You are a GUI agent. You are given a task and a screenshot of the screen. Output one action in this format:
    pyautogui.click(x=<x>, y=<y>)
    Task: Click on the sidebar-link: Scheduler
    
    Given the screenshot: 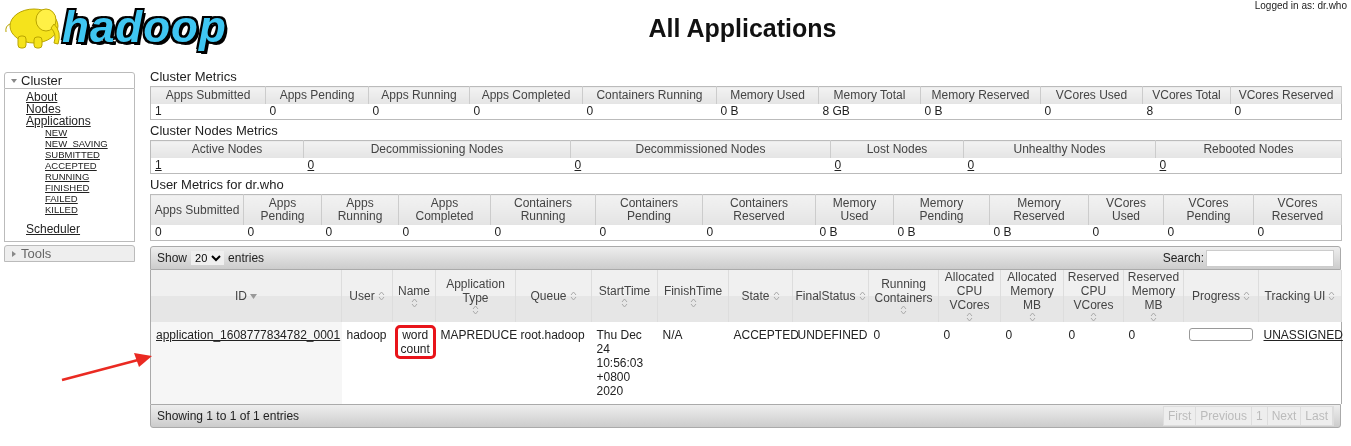 What is the action you would take?
    pyautogui.click(x=53, y=229)
    